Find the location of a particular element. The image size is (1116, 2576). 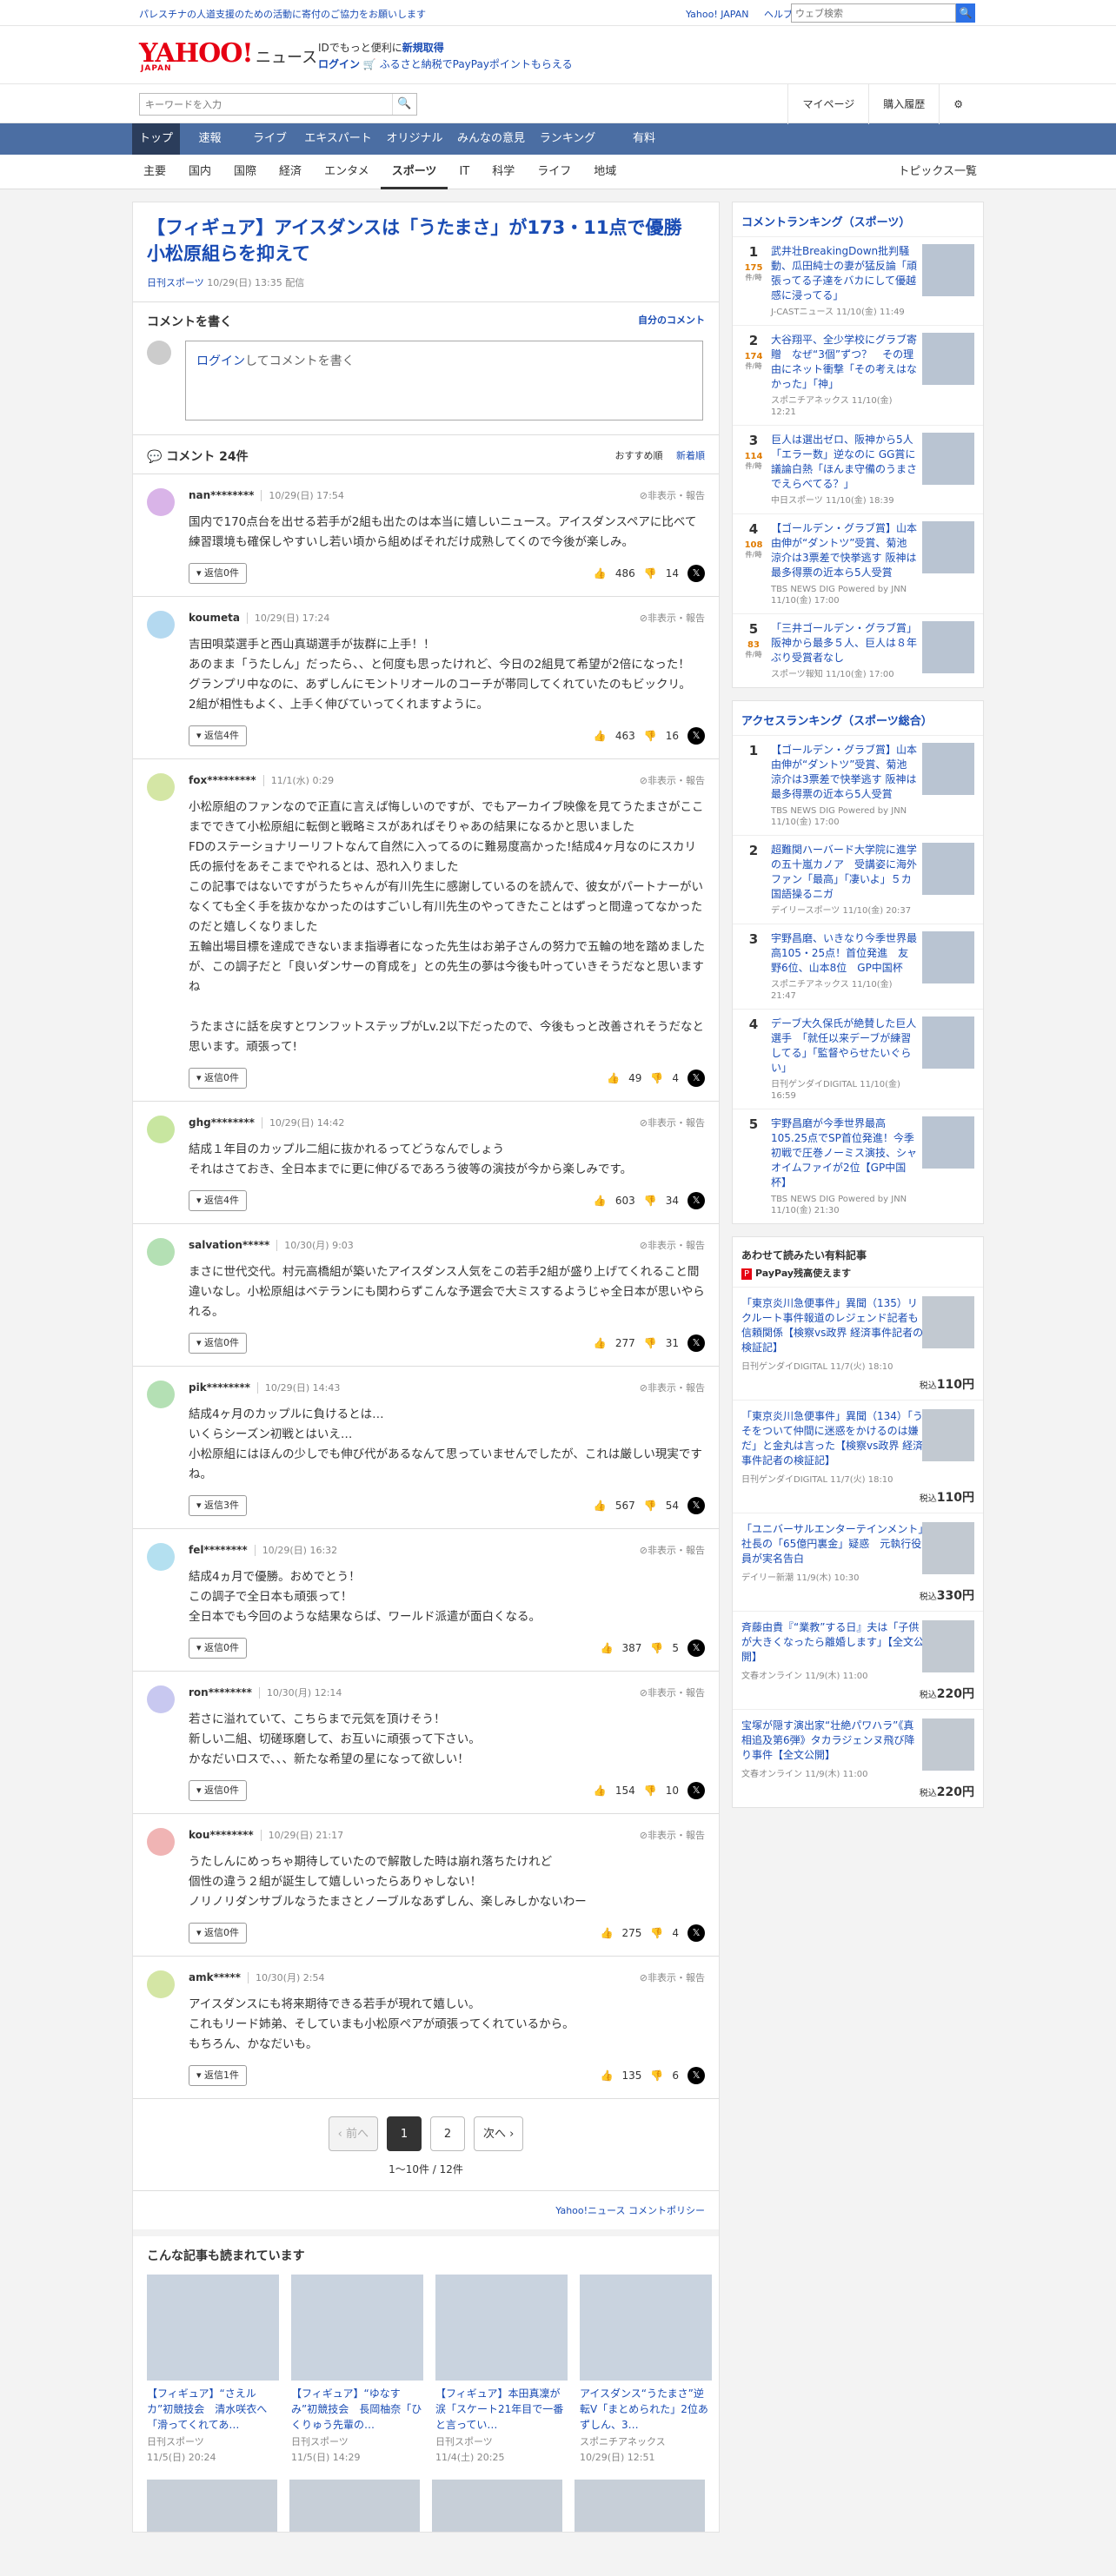

category-life: ライフ is located at coordinates (554, 172).